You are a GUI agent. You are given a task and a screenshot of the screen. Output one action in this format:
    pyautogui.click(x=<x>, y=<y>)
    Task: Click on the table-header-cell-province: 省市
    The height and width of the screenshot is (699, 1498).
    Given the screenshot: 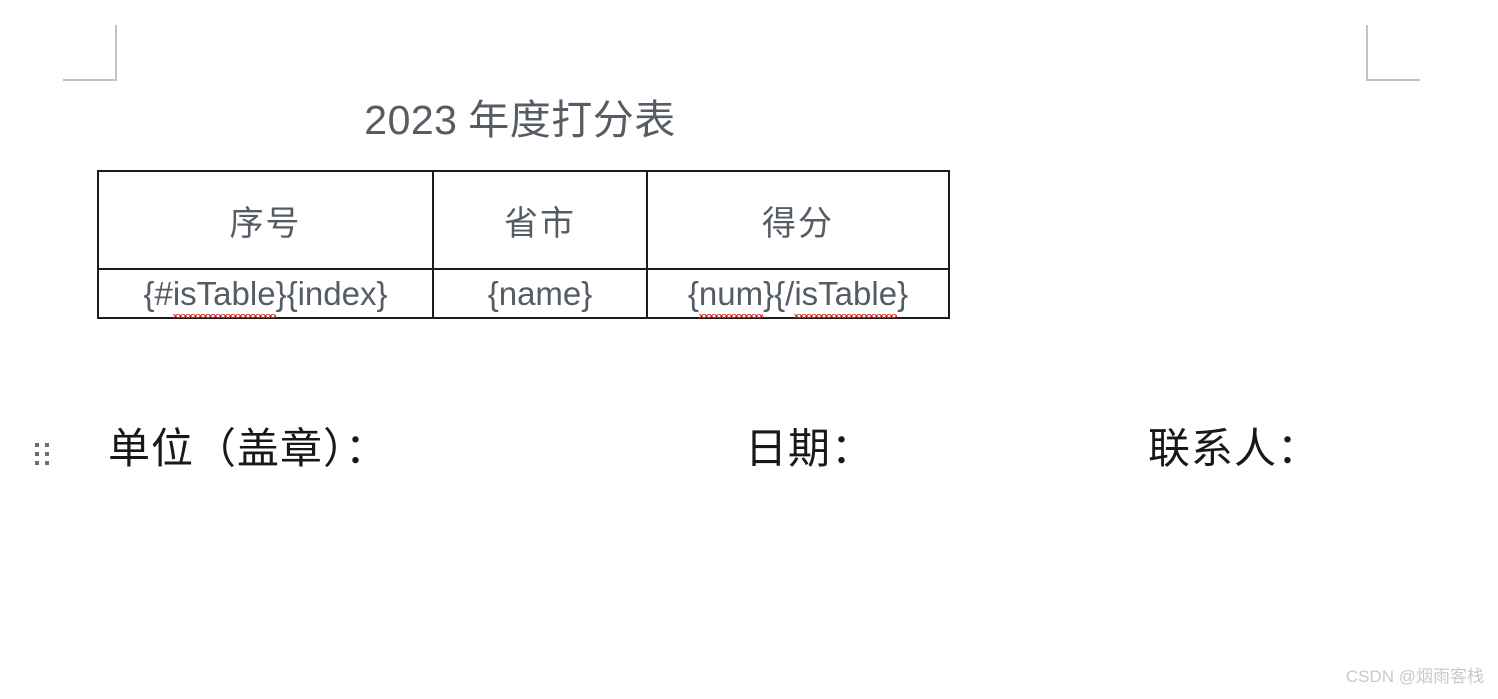 What is the action you would take?
    pyautogui.click(x=540, y=220)
    